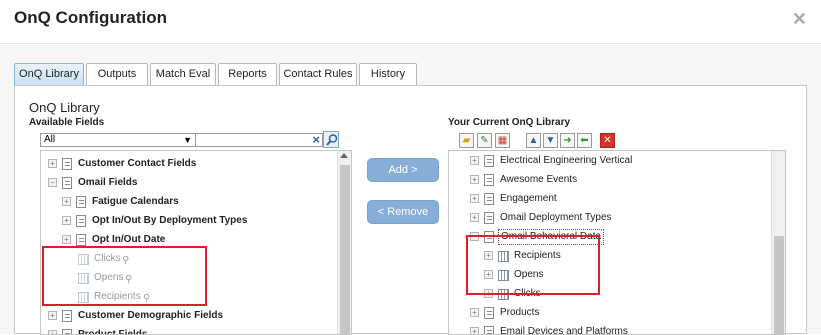 The height and width of the screenshot is (335, 821). I want to click on tab-onq-library: OnQ Library, so click(49, 74).